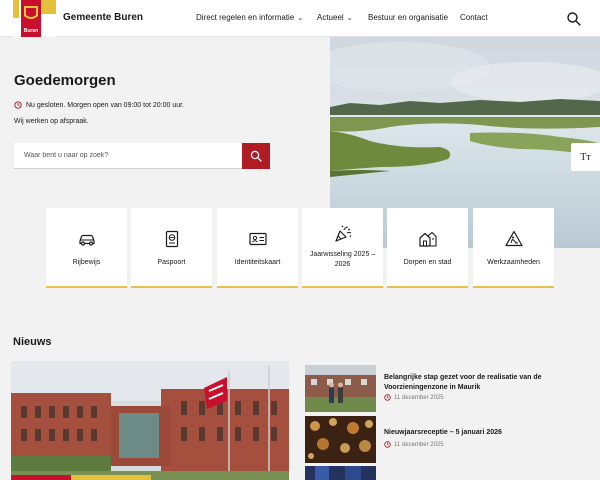  I want to click on nav-bestuur: Bestuur en organisatie, so click(408, 17).